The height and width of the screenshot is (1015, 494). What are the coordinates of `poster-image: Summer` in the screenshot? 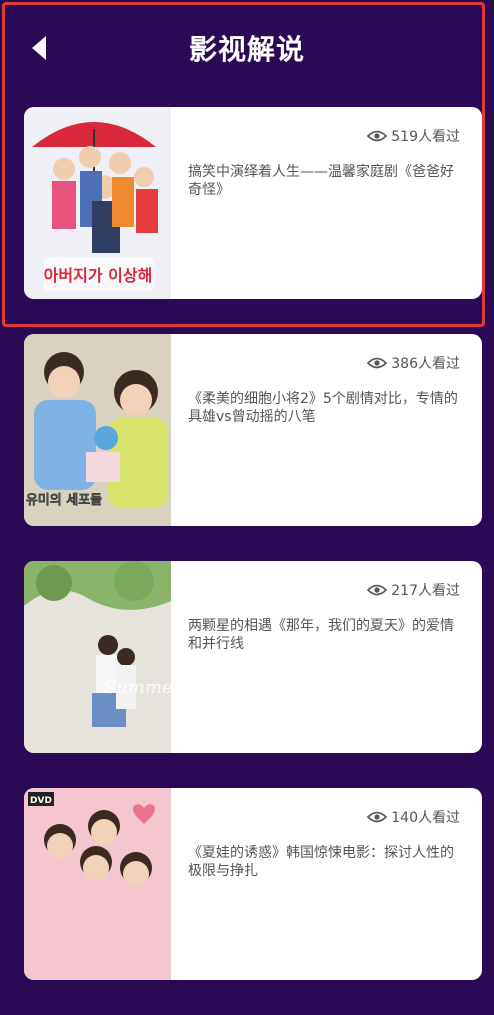 It's located at (97, 657).